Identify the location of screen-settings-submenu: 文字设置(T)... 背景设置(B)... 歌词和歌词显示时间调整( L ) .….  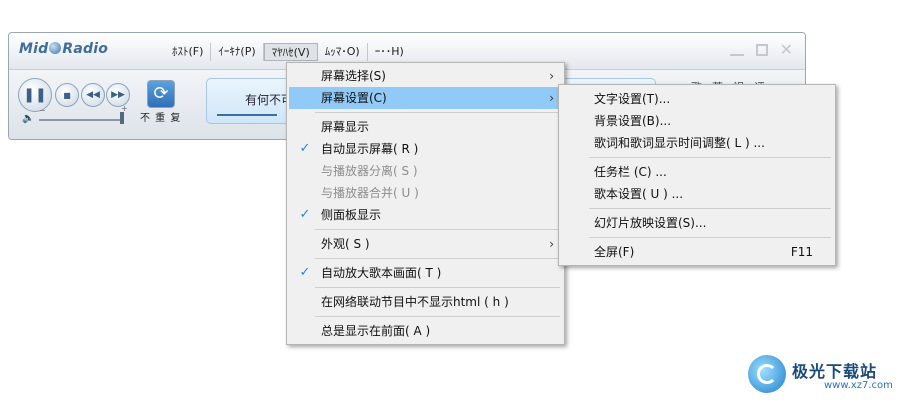
(697, 175).